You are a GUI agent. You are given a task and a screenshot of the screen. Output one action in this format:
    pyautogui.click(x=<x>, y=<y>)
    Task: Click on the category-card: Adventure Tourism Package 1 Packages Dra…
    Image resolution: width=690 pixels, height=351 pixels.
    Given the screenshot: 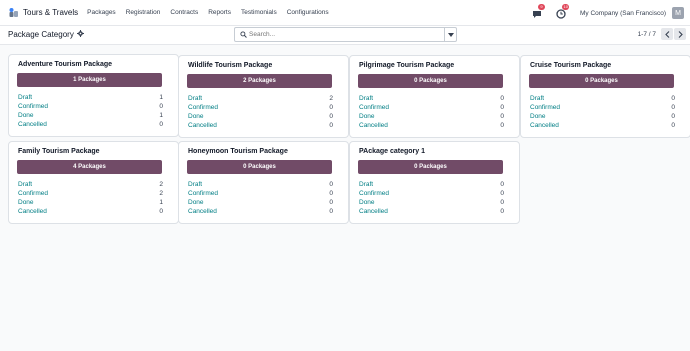 What is the action you would take?
    pyautogui.click(x=93, y=95)
    